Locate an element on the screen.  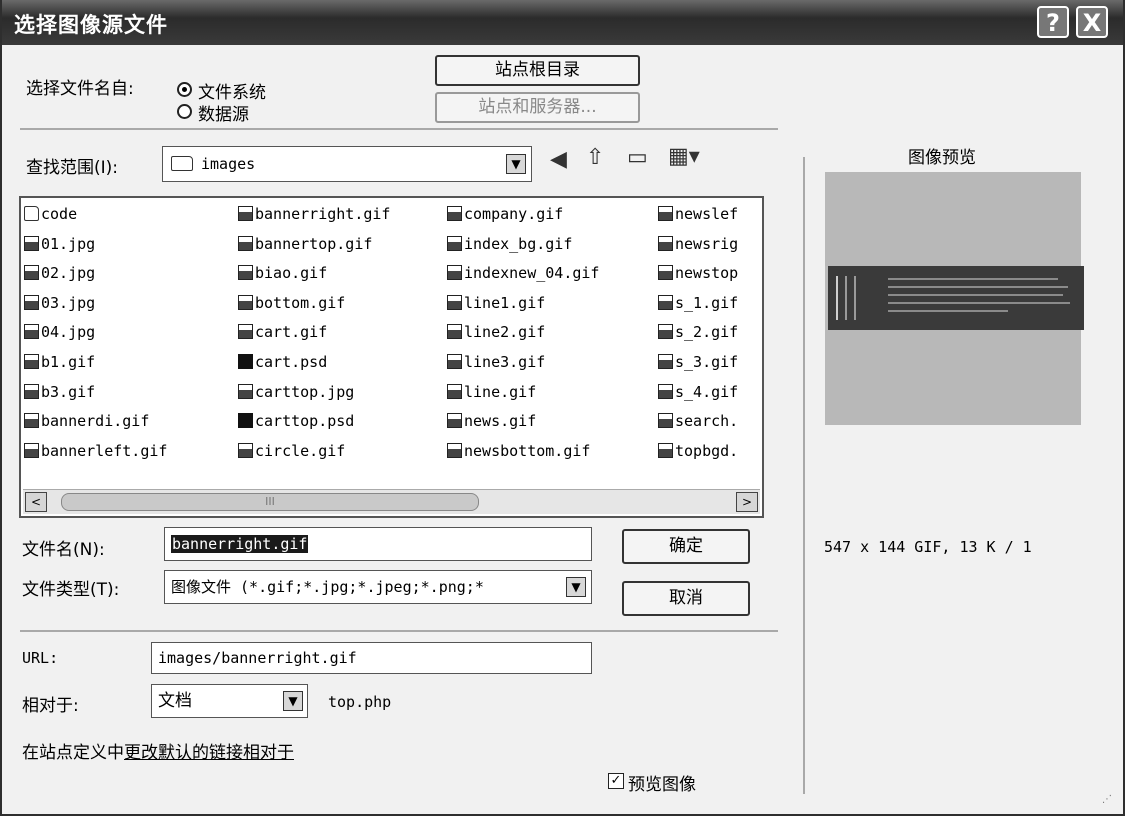
file-item: newstop is located at coordinates (698, 273).